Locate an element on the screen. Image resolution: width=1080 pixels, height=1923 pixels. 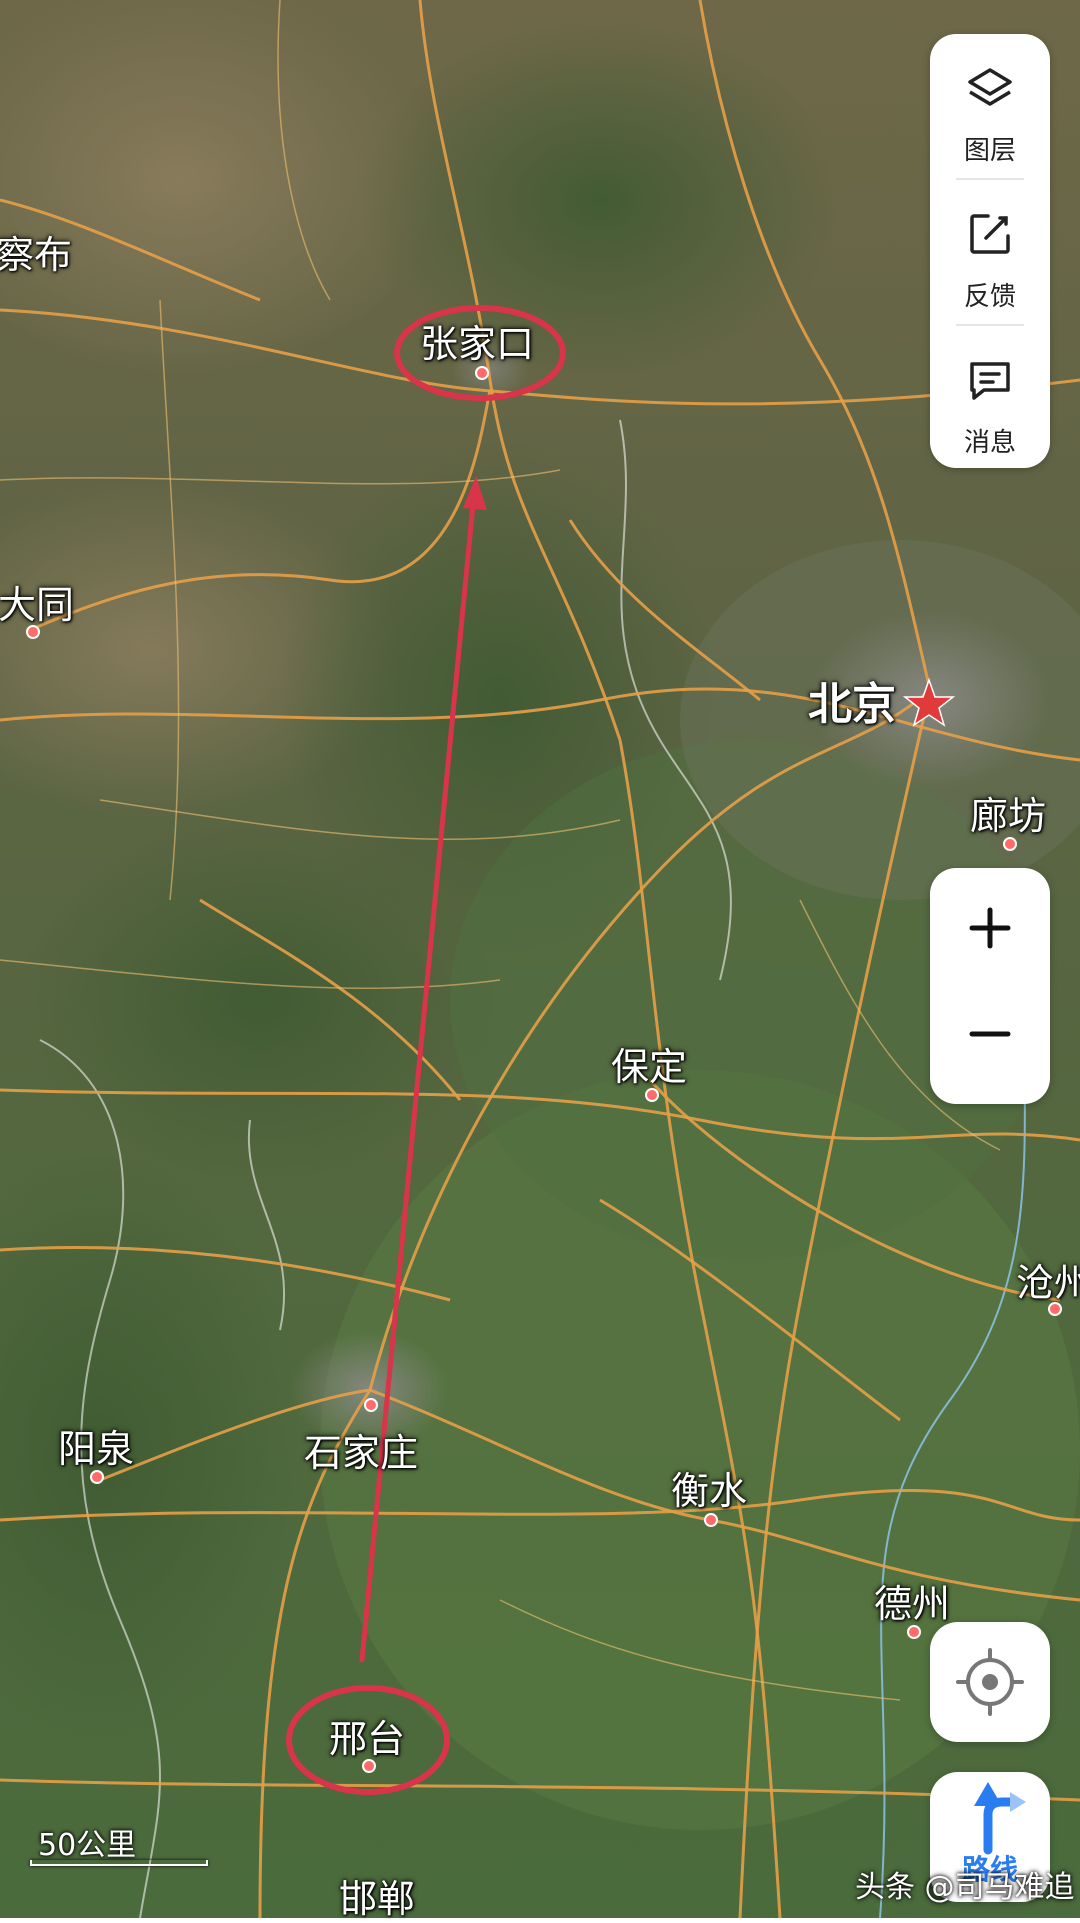
zoom-control is located at coordinates (990, 986).